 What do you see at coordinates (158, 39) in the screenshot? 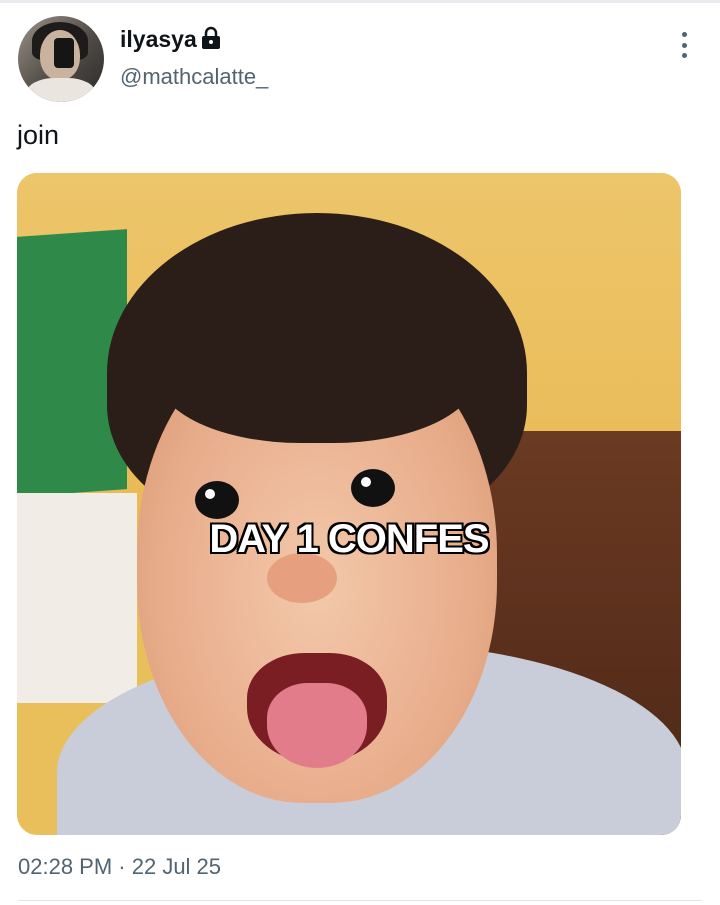
I see `display-name: ilyasya` at bounding box center [158, 39].